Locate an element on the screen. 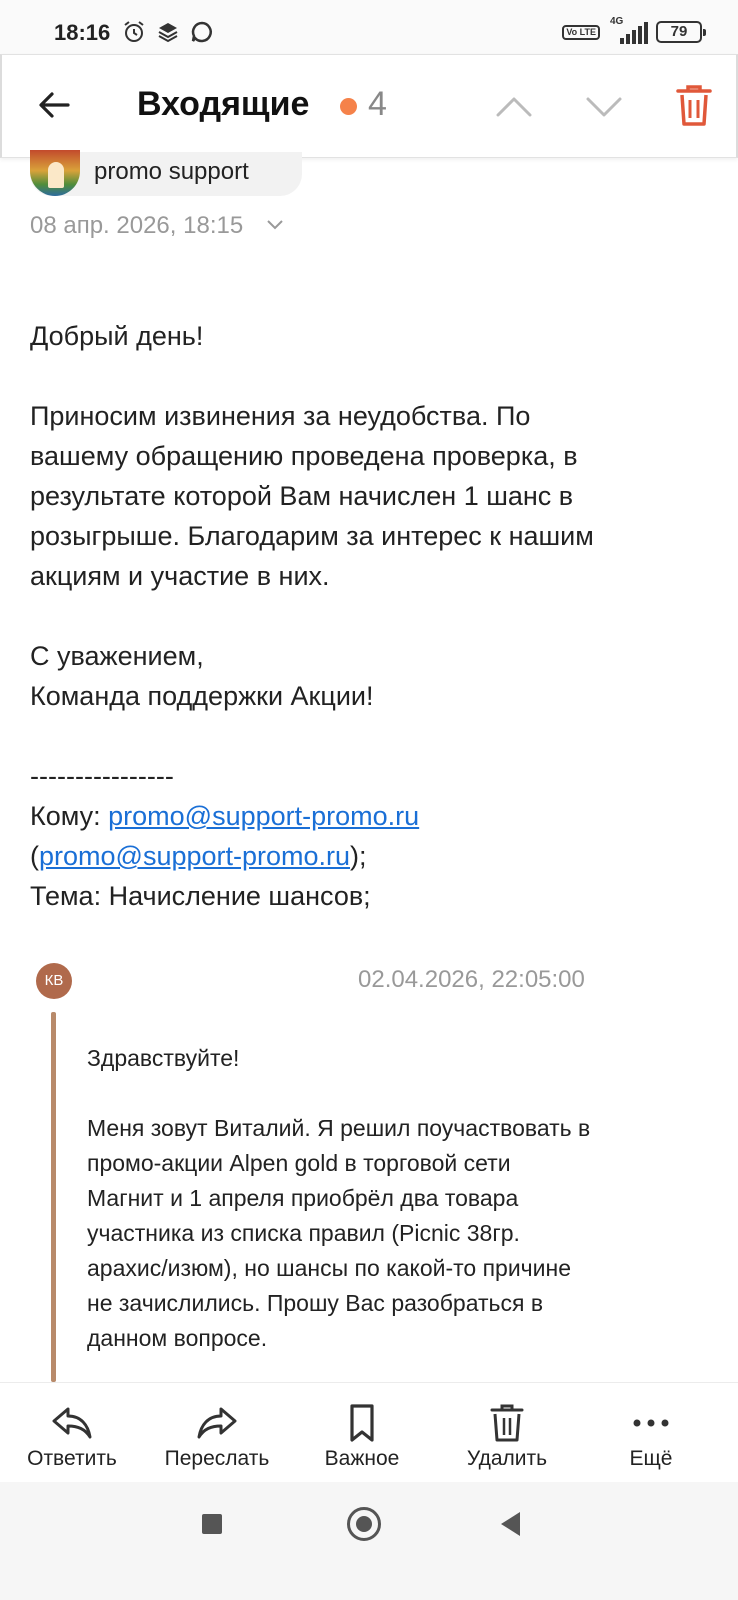 The height and width of the screenshot is (1600, 738). delete-label: Удалить is located at coordinates (507, 1458).